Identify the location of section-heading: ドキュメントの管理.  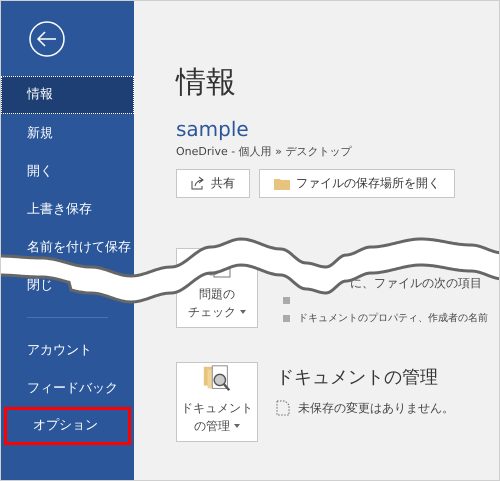
(357, 378).